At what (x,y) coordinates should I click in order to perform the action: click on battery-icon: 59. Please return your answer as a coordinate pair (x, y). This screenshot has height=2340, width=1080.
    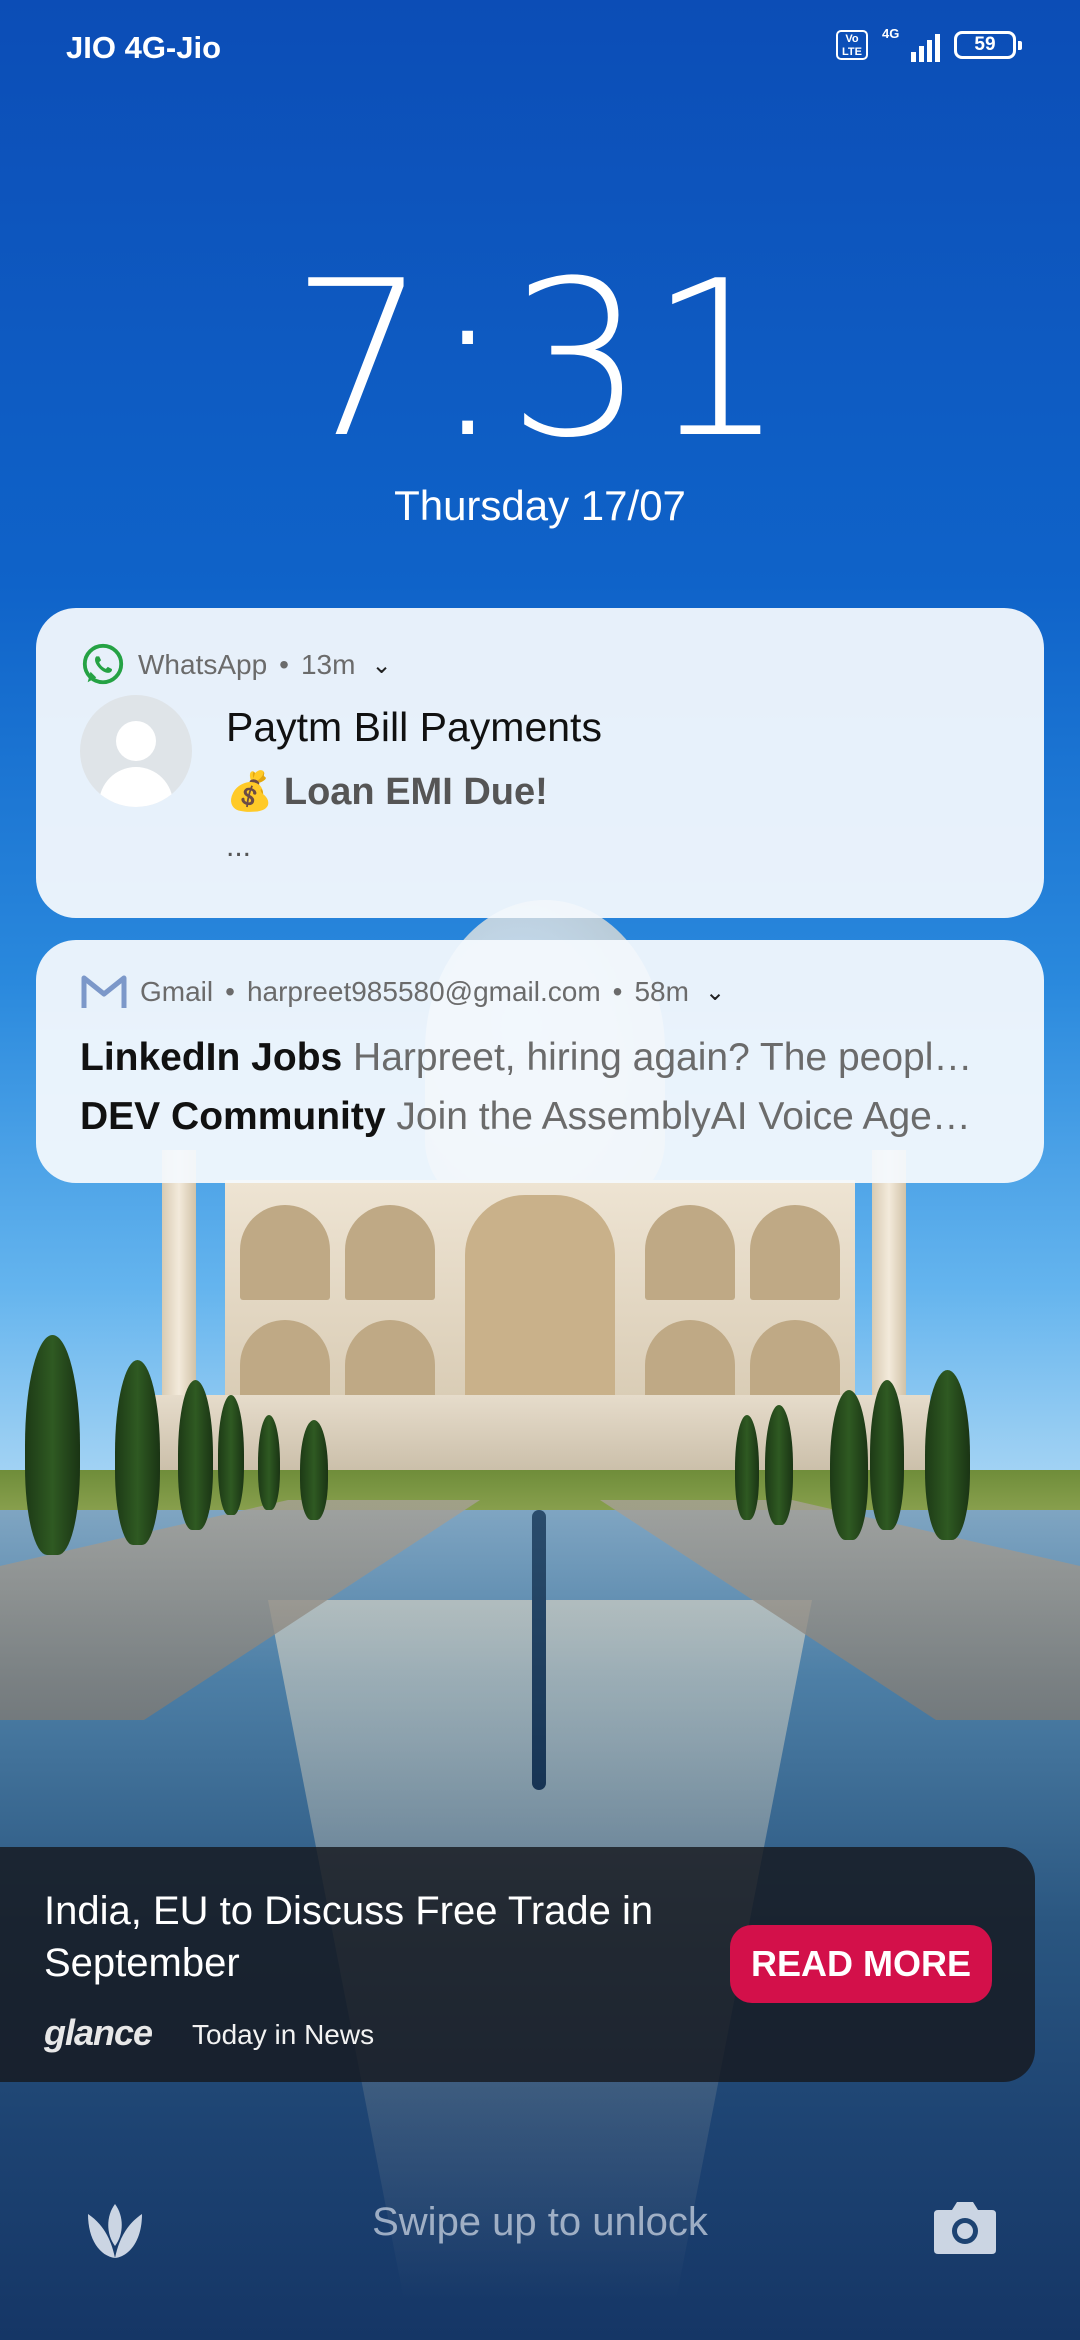
    Looking at the image, I should click on (988, 45).